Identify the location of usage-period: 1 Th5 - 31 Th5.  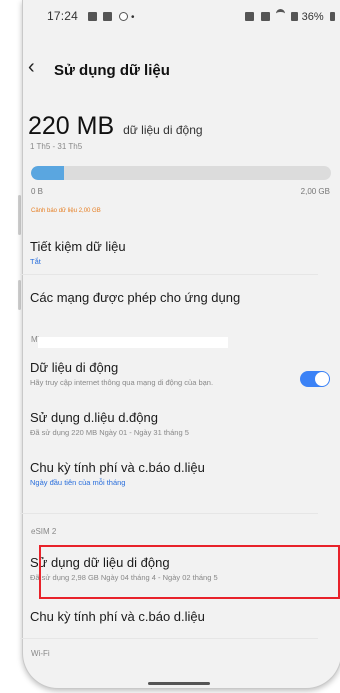
(56, 146).